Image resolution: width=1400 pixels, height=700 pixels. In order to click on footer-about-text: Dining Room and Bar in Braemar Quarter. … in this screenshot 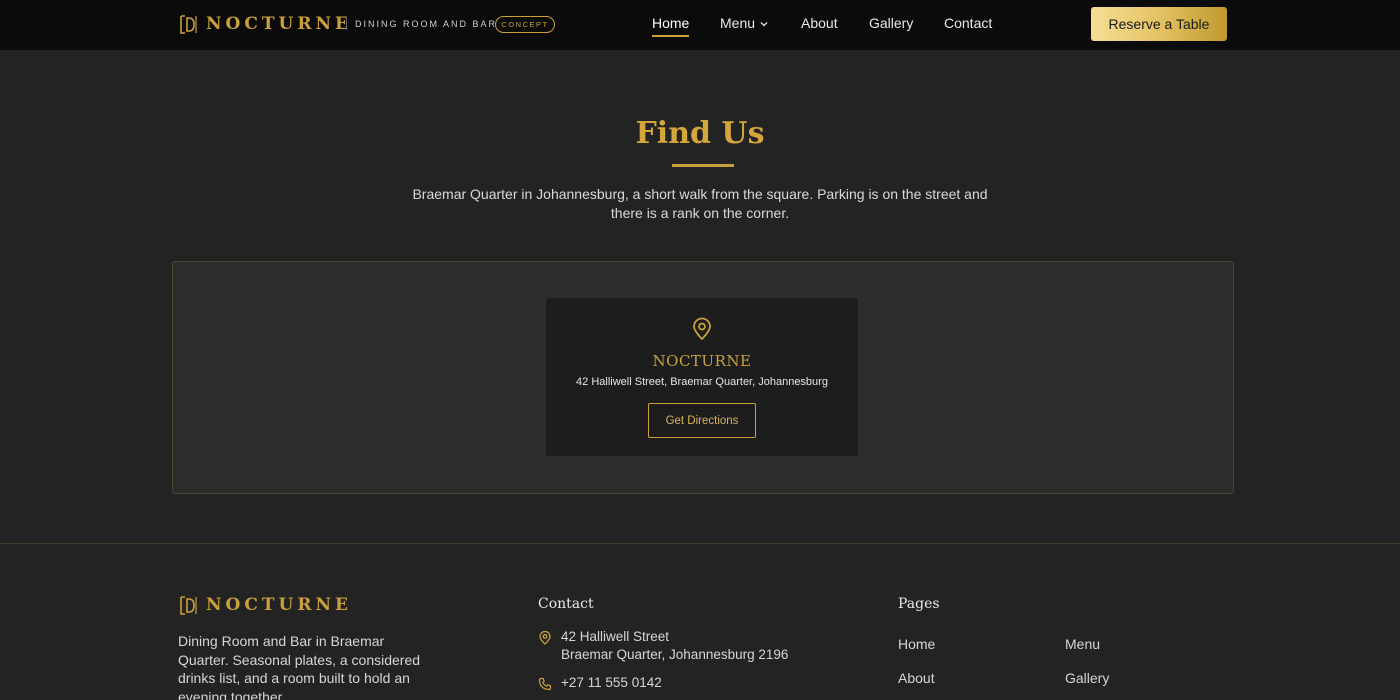, I will do `click(299, 666)`.